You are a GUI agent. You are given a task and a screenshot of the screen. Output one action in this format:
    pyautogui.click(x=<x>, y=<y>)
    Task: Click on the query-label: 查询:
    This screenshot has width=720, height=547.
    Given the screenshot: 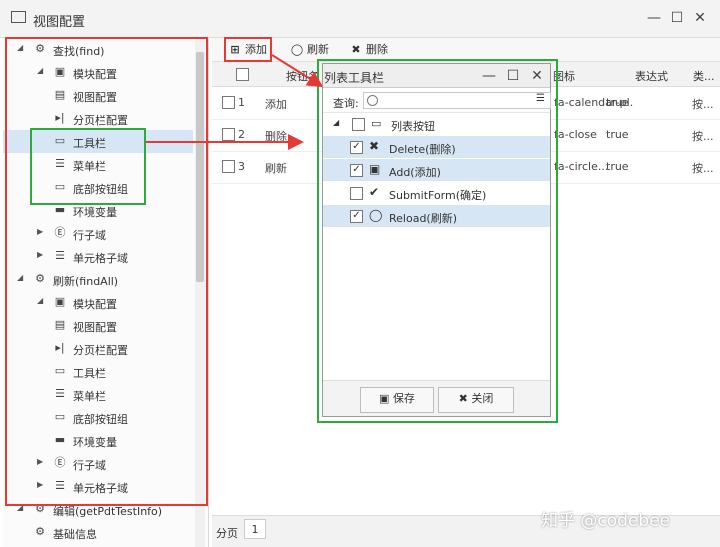 What is the action you would take?
    pyautogui.click(x=346, y=103)
    